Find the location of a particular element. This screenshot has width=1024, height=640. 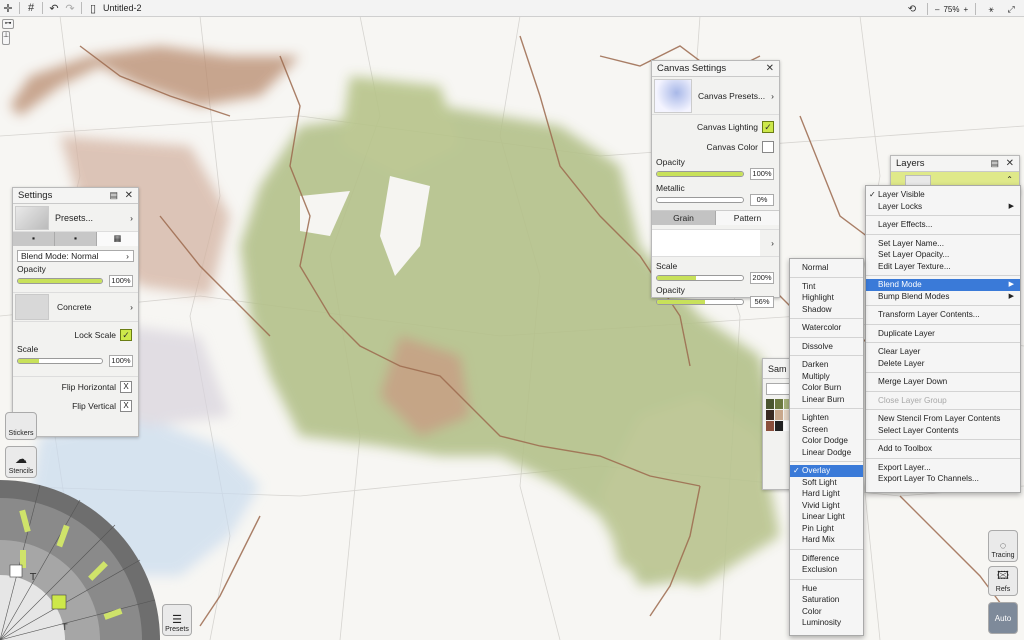

document-title: Untitled-2 is located at coordinates (122, 8).